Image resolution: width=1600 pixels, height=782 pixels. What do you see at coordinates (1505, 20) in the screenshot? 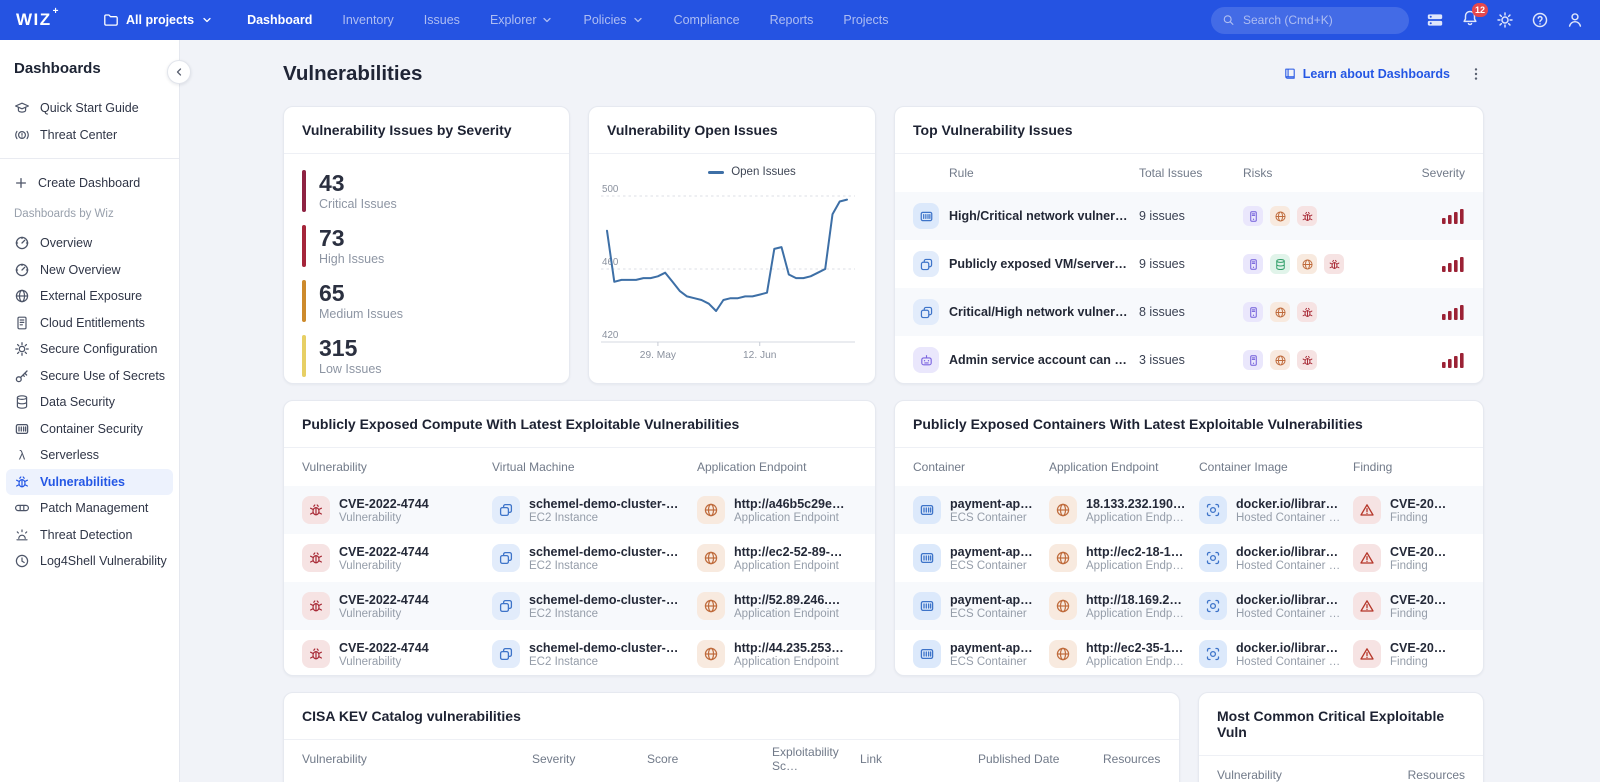
I see `settings-gear-icon` at bounding box center [1505, 20].